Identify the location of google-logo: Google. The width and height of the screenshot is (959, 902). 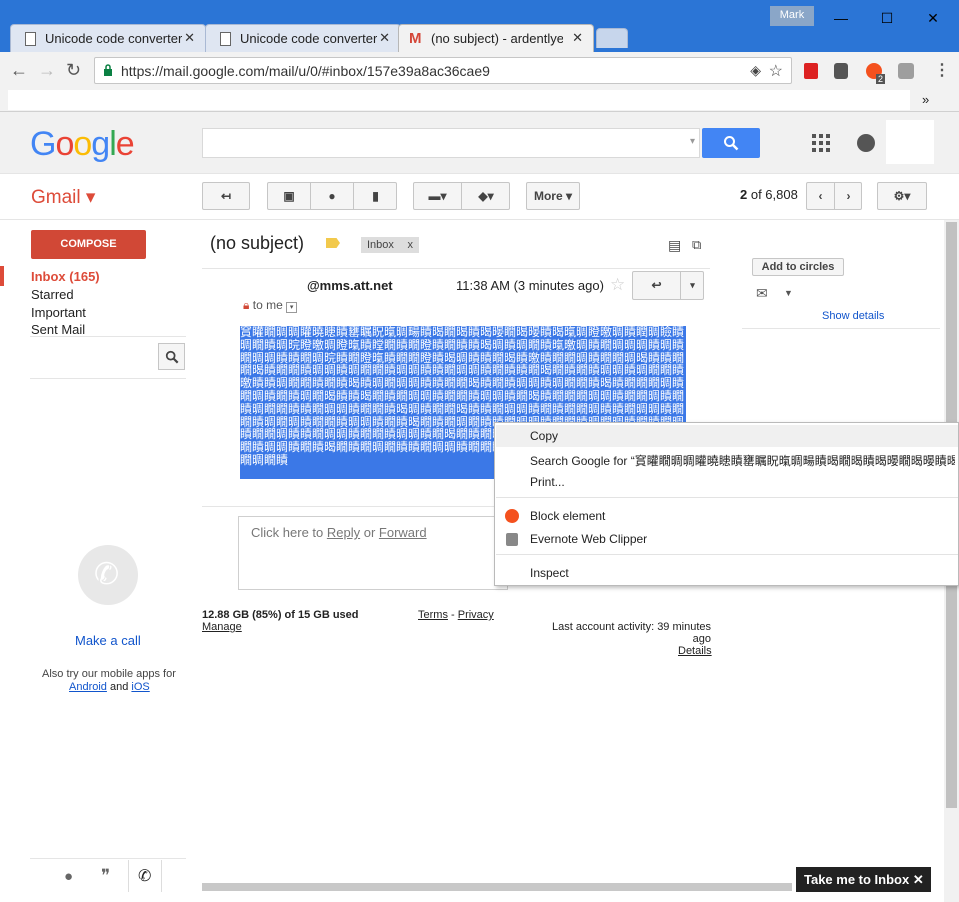
(82, 144).